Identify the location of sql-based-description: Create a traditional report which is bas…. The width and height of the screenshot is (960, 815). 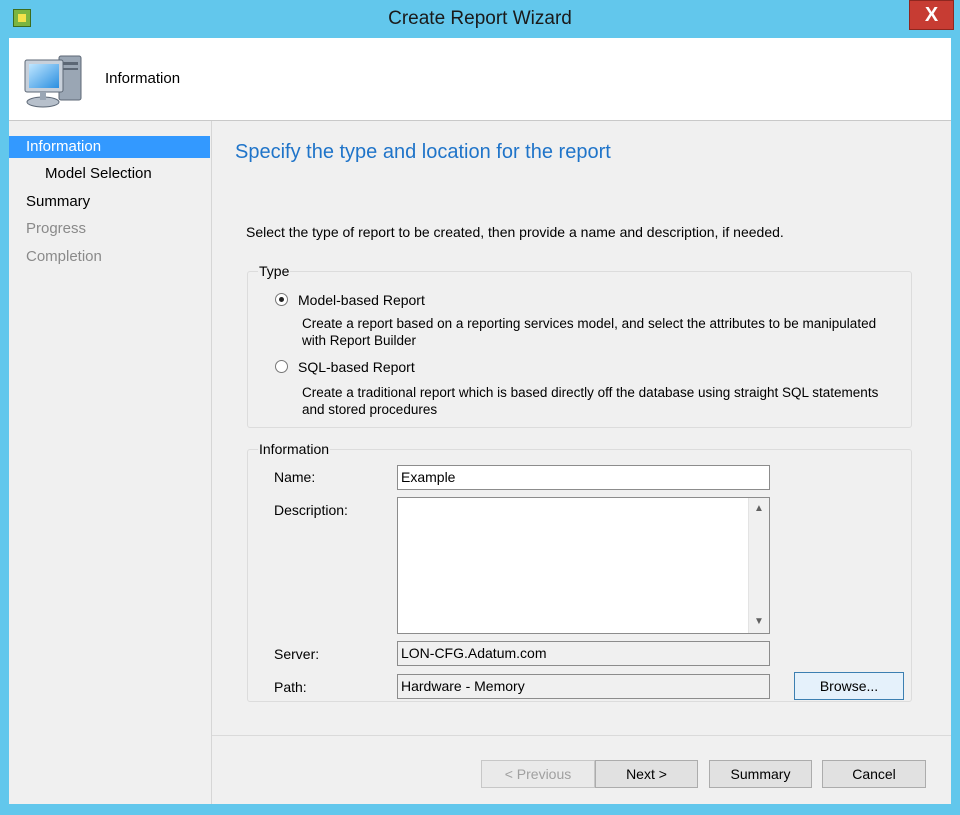
(590, 401).